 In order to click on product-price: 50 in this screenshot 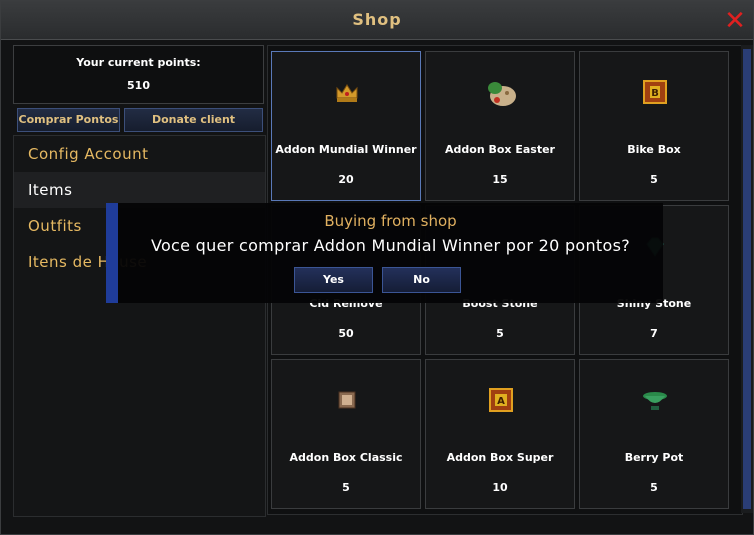, I will do `click(346, 333)`.